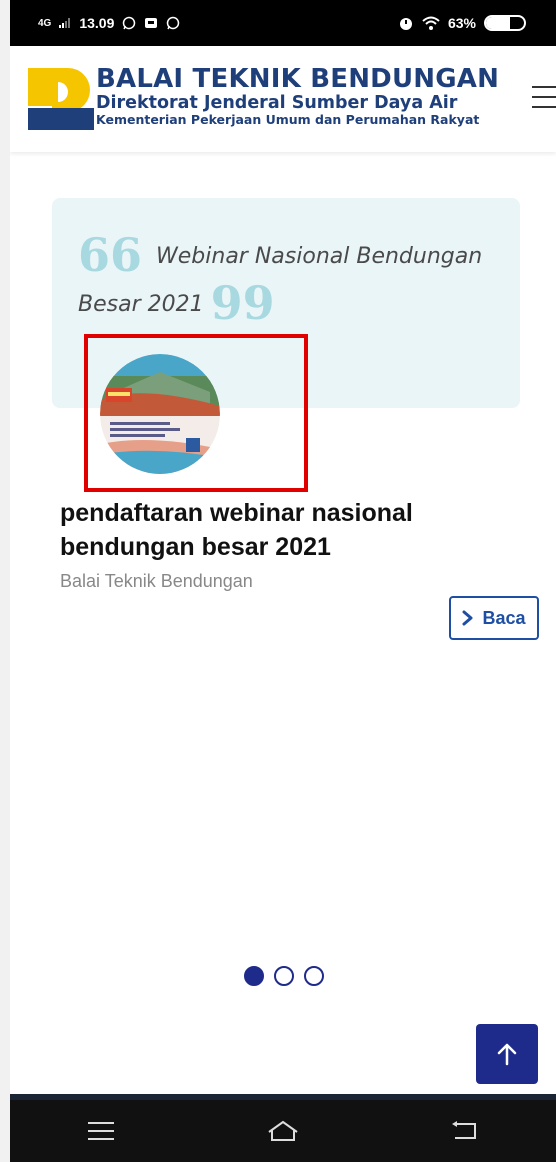 Image resolution: width=556 pixels, height=1162 pixels. What do you see at coordinates (141, 304) in the screenshot?
I see `quote-line-2: Besar 2021` at bounding box center [141, 304].